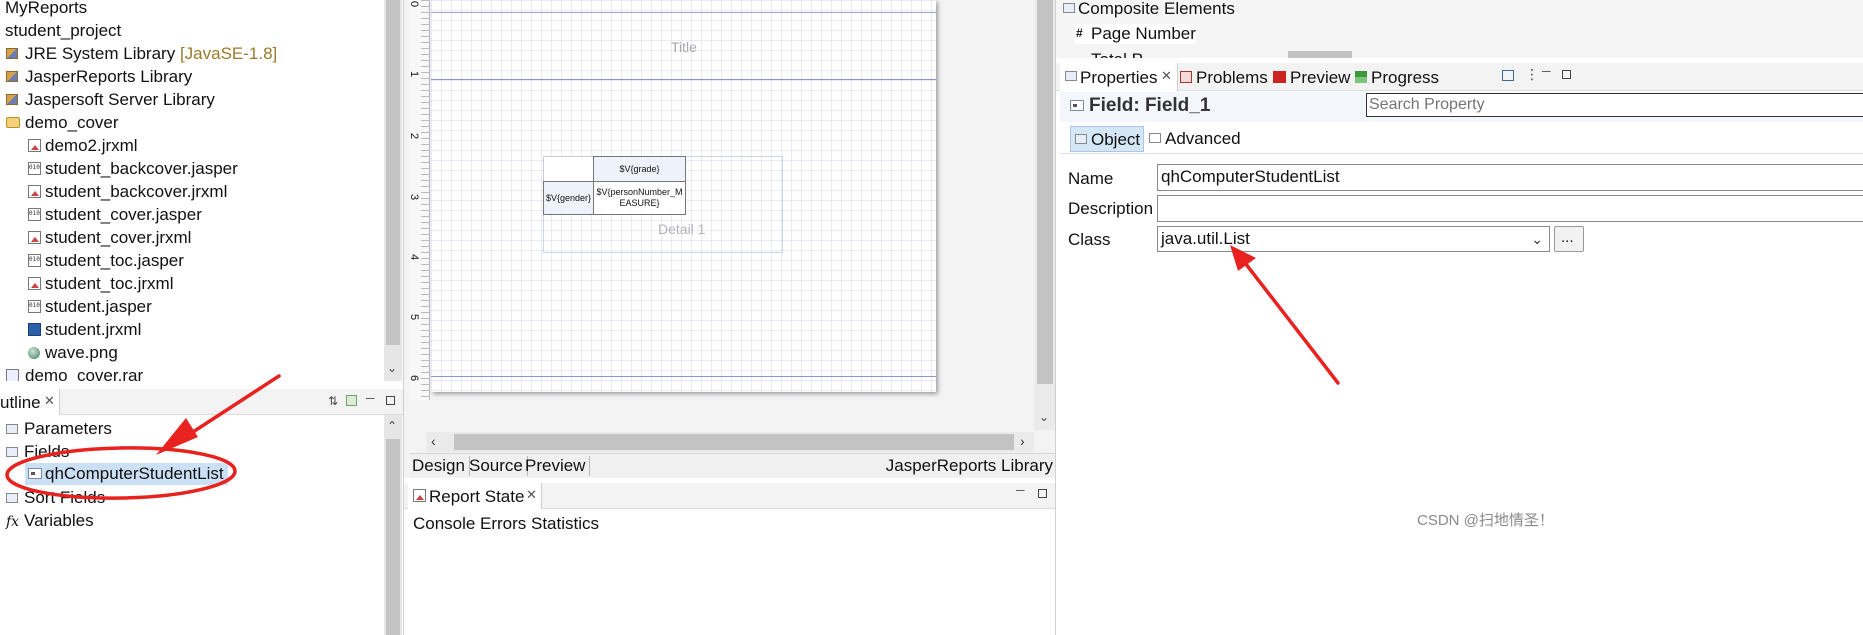 The width and height of the screenshot is (1863, 635). Describe the element at coordinates (1400, 77) in the screenshot. I see `tab-progress: Progress` at that location.